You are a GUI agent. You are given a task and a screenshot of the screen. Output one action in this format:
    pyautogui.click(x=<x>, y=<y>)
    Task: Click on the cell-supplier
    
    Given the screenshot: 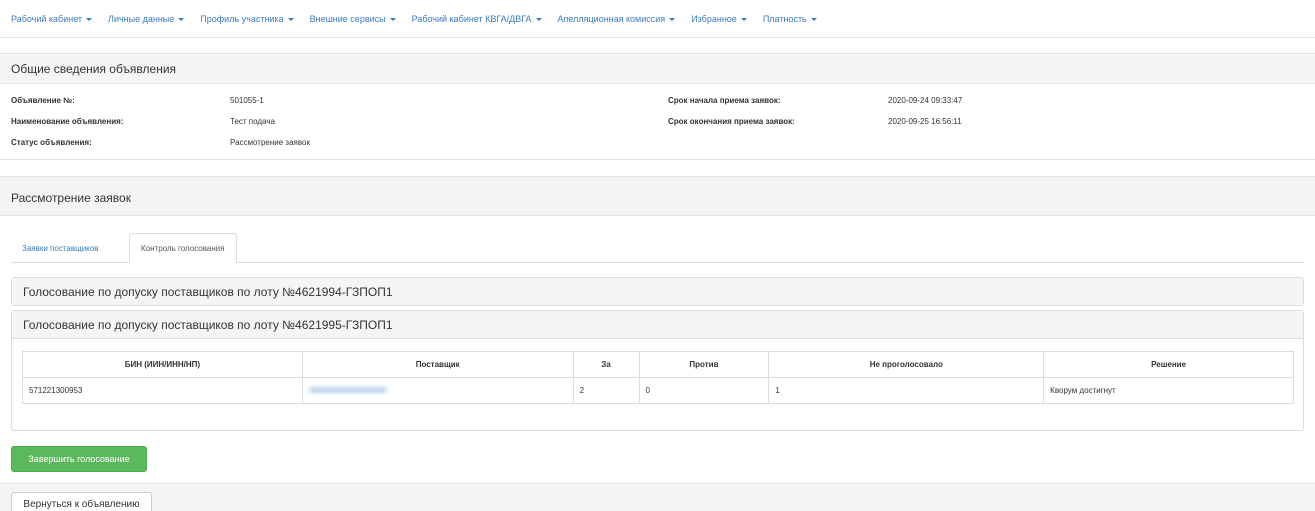 What is the action you would take?
    pyautogui.click(x=437, y=390)
    